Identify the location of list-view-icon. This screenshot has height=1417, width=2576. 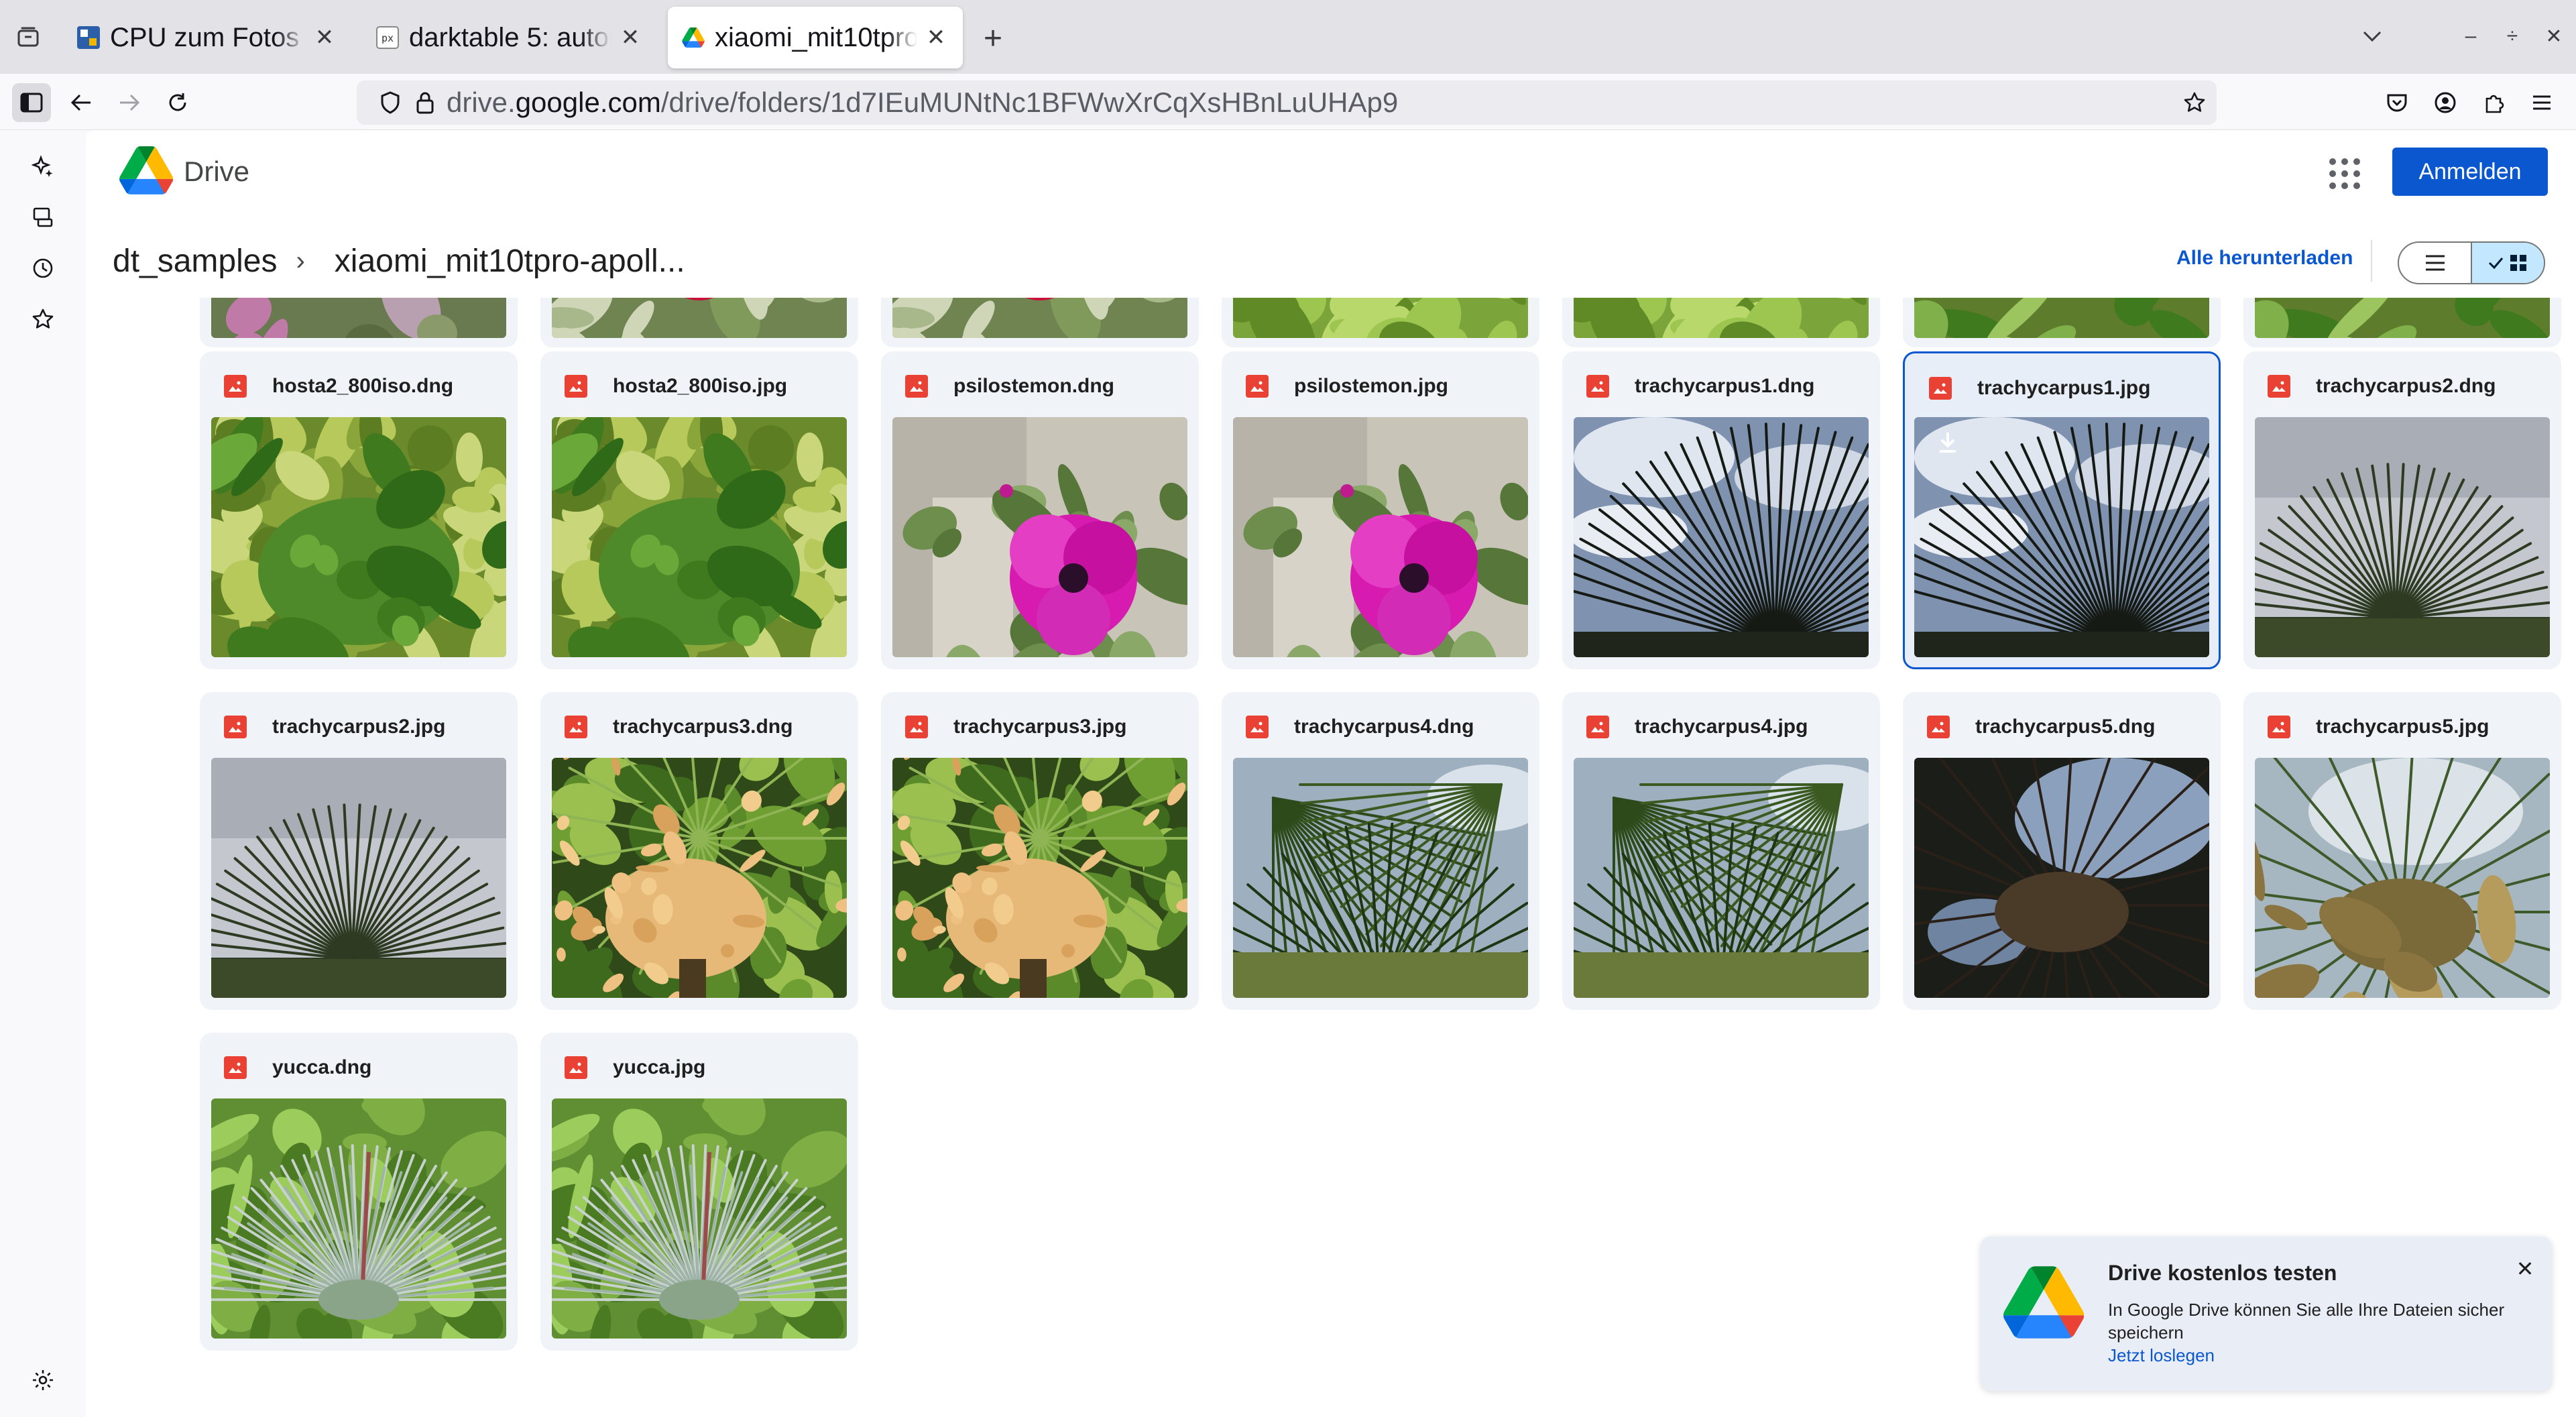
(2435, 263).